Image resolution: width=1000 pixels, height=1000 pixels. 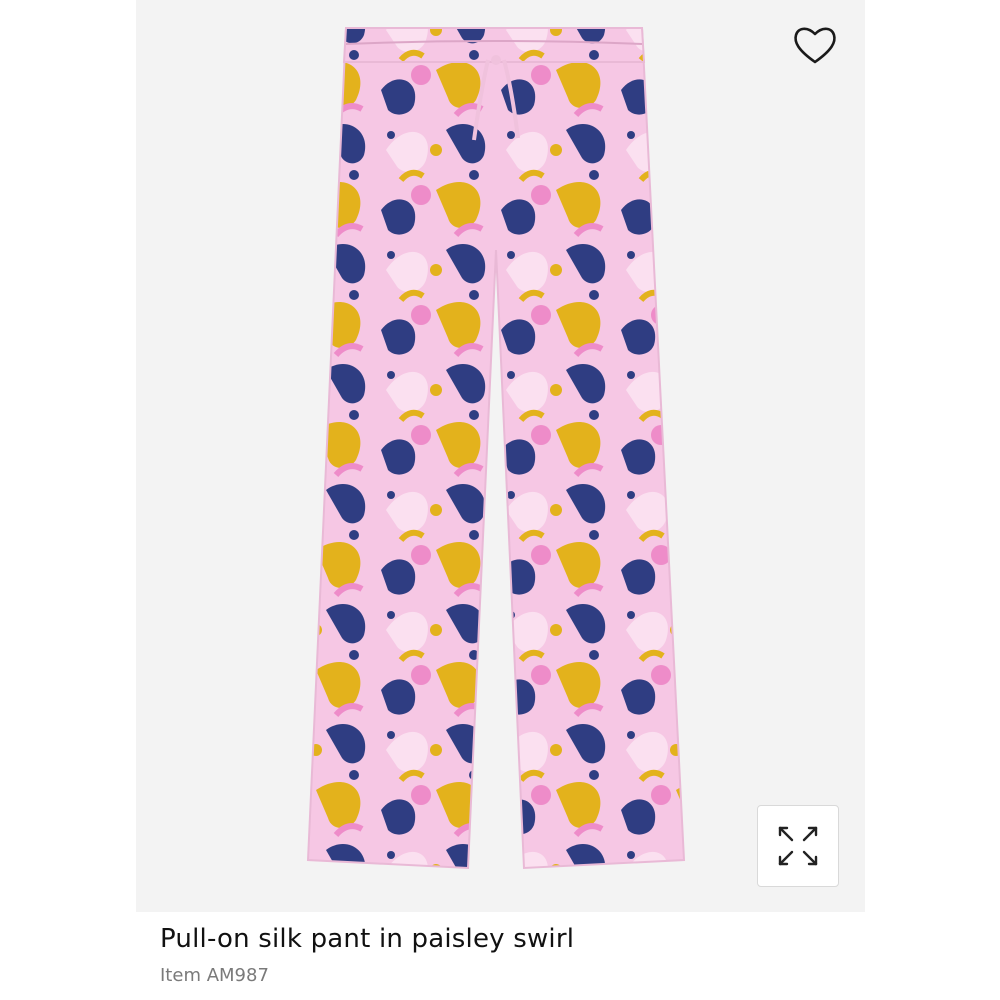 What do you see at coordinates (367, 939) in the screenshot?
I see `product-title: Pull-on silk pant in paisley swirl` at bounding box center [367, 939].